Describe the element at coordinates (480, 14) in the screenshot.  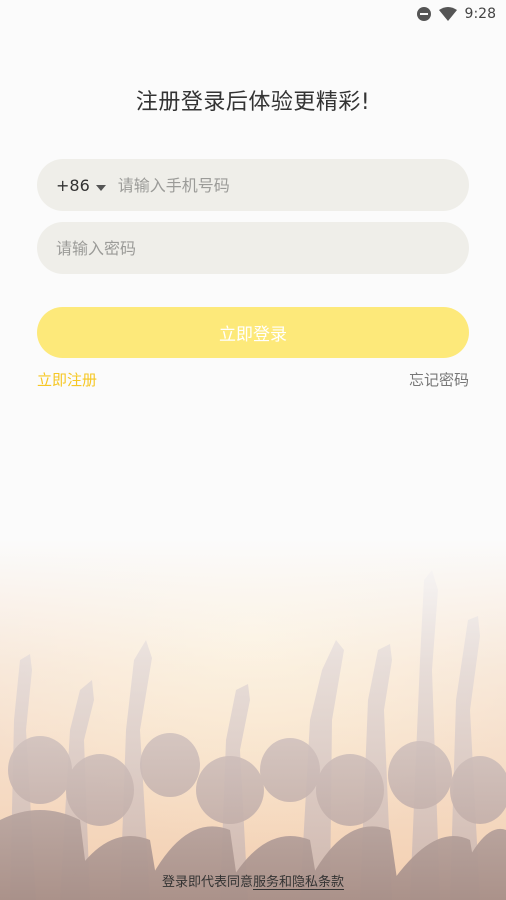
I see `status-time: 9:28` at that location.